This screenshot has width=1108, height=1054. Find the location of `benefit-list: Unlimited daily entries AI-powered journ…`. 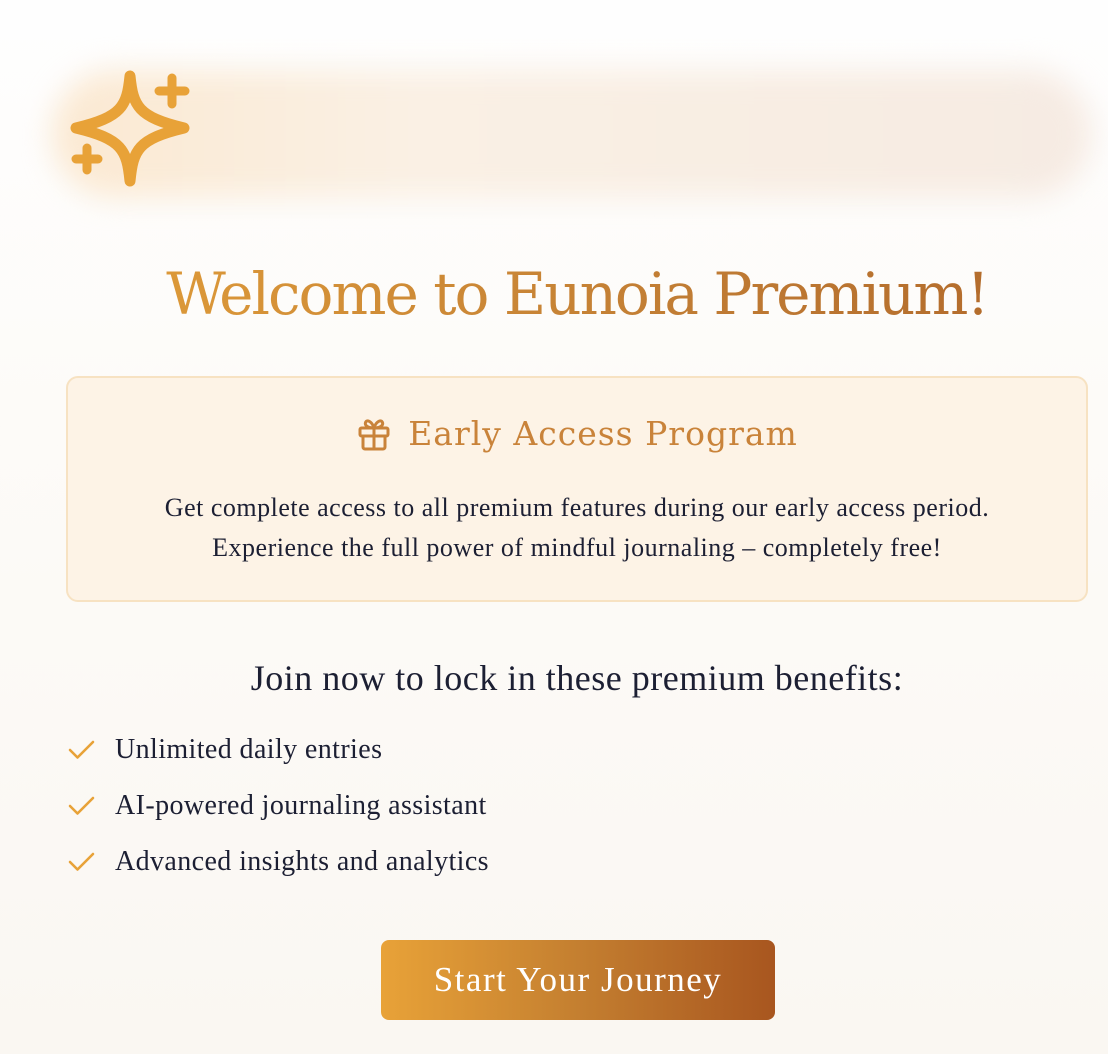

benefit-list: Unlimited daily entries AI-powered journ… is located at coordinates (277, 806).